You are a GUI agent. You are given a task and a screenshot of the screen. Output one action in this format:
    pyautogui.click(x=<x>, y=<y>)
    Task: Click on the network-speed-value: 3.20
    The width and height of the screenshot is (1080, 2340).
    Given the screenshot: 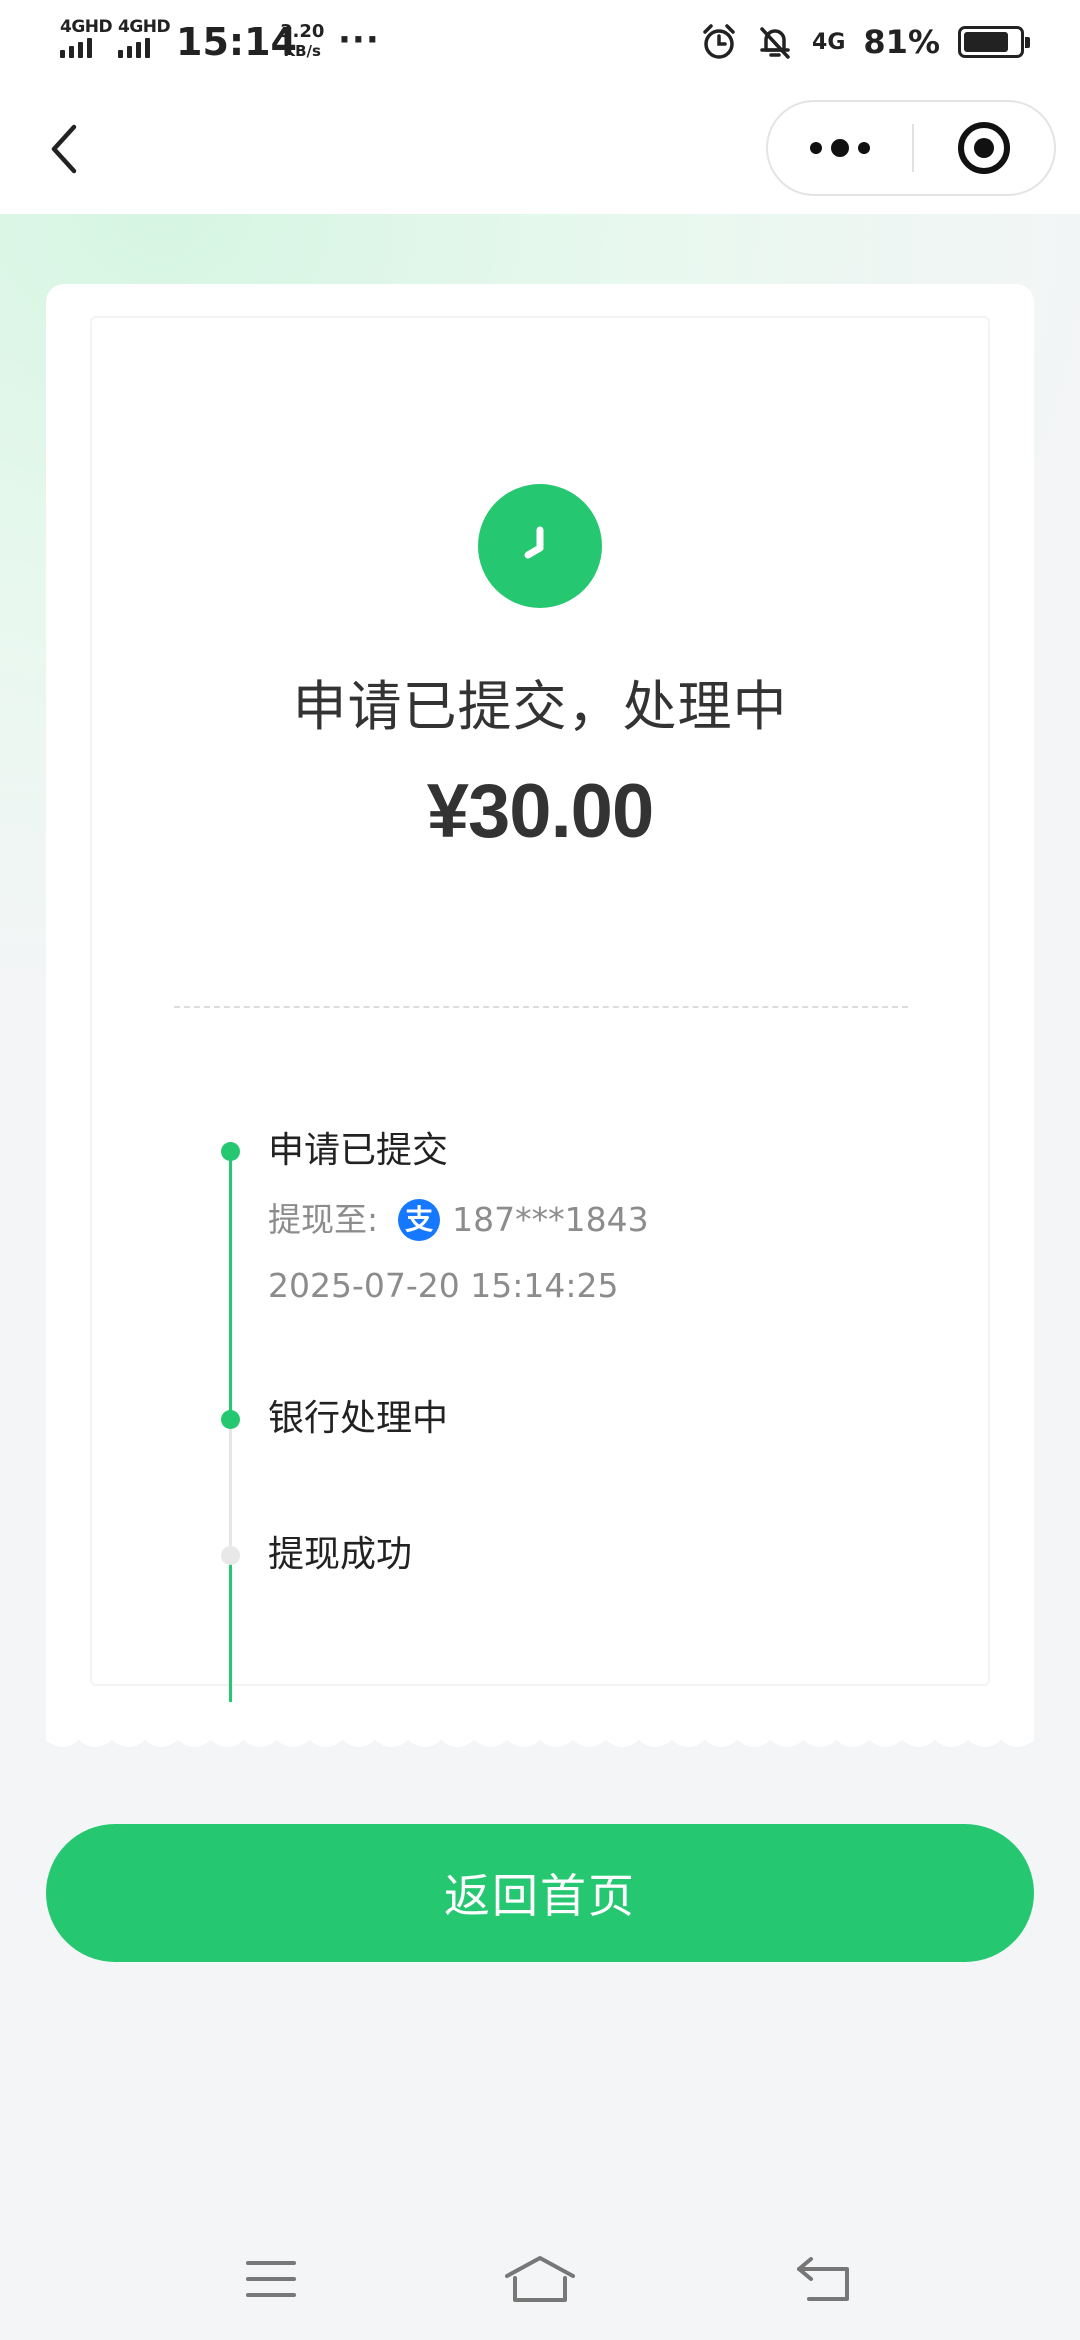 What is the action you would take?
    pyautogui.click(x=302, y=31)
    